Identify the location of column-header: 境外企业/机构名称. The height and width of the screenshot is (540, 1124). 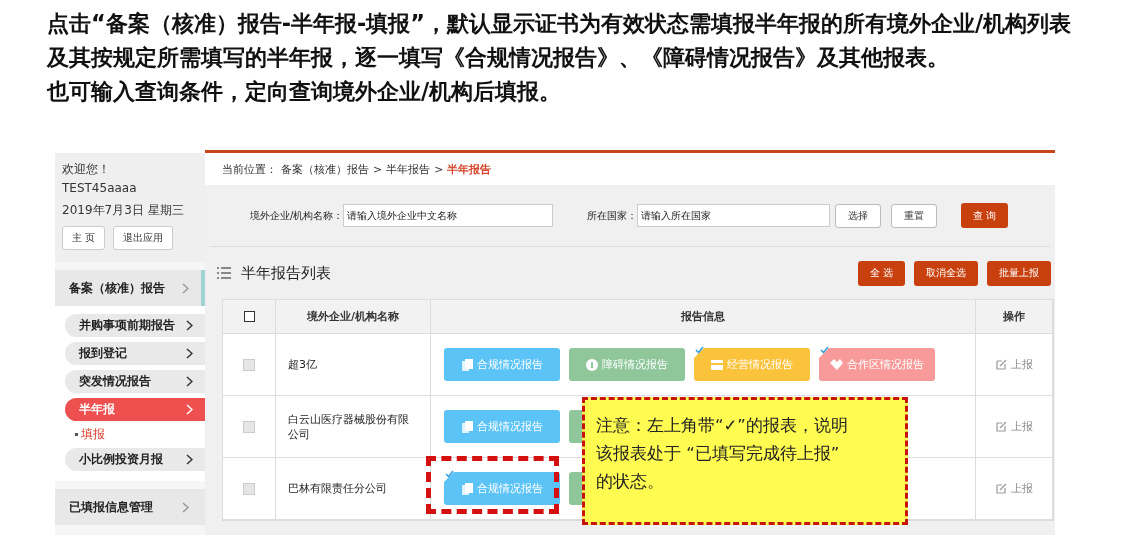
(353, 317).